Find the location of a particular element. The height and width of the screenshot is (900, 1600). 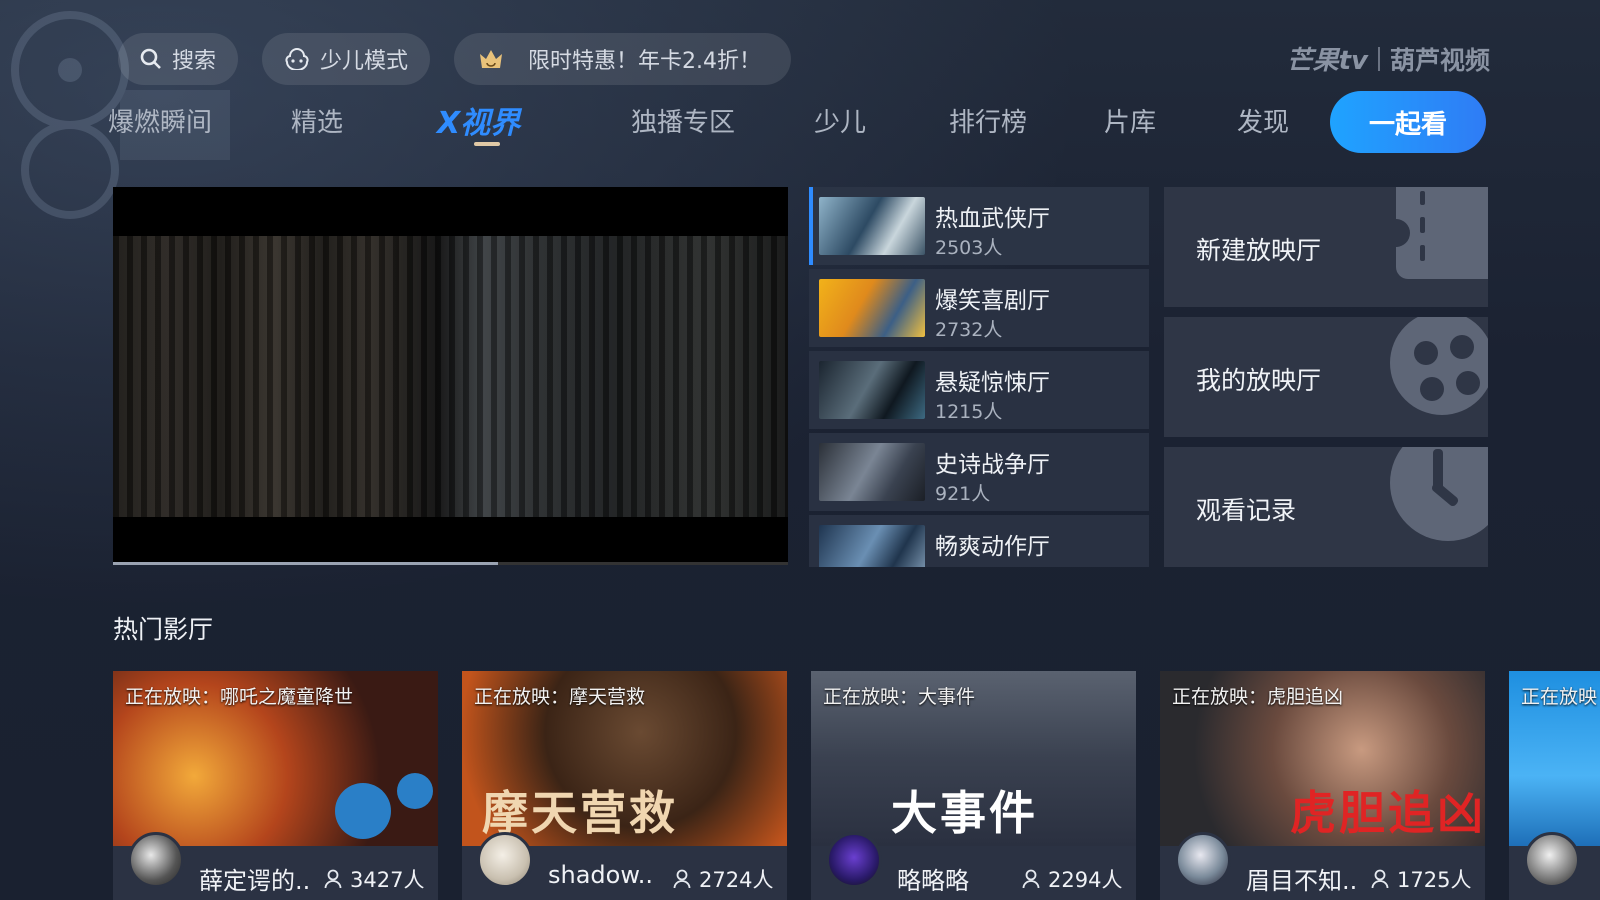

selected-indicator is located at coordinates (811, 226).